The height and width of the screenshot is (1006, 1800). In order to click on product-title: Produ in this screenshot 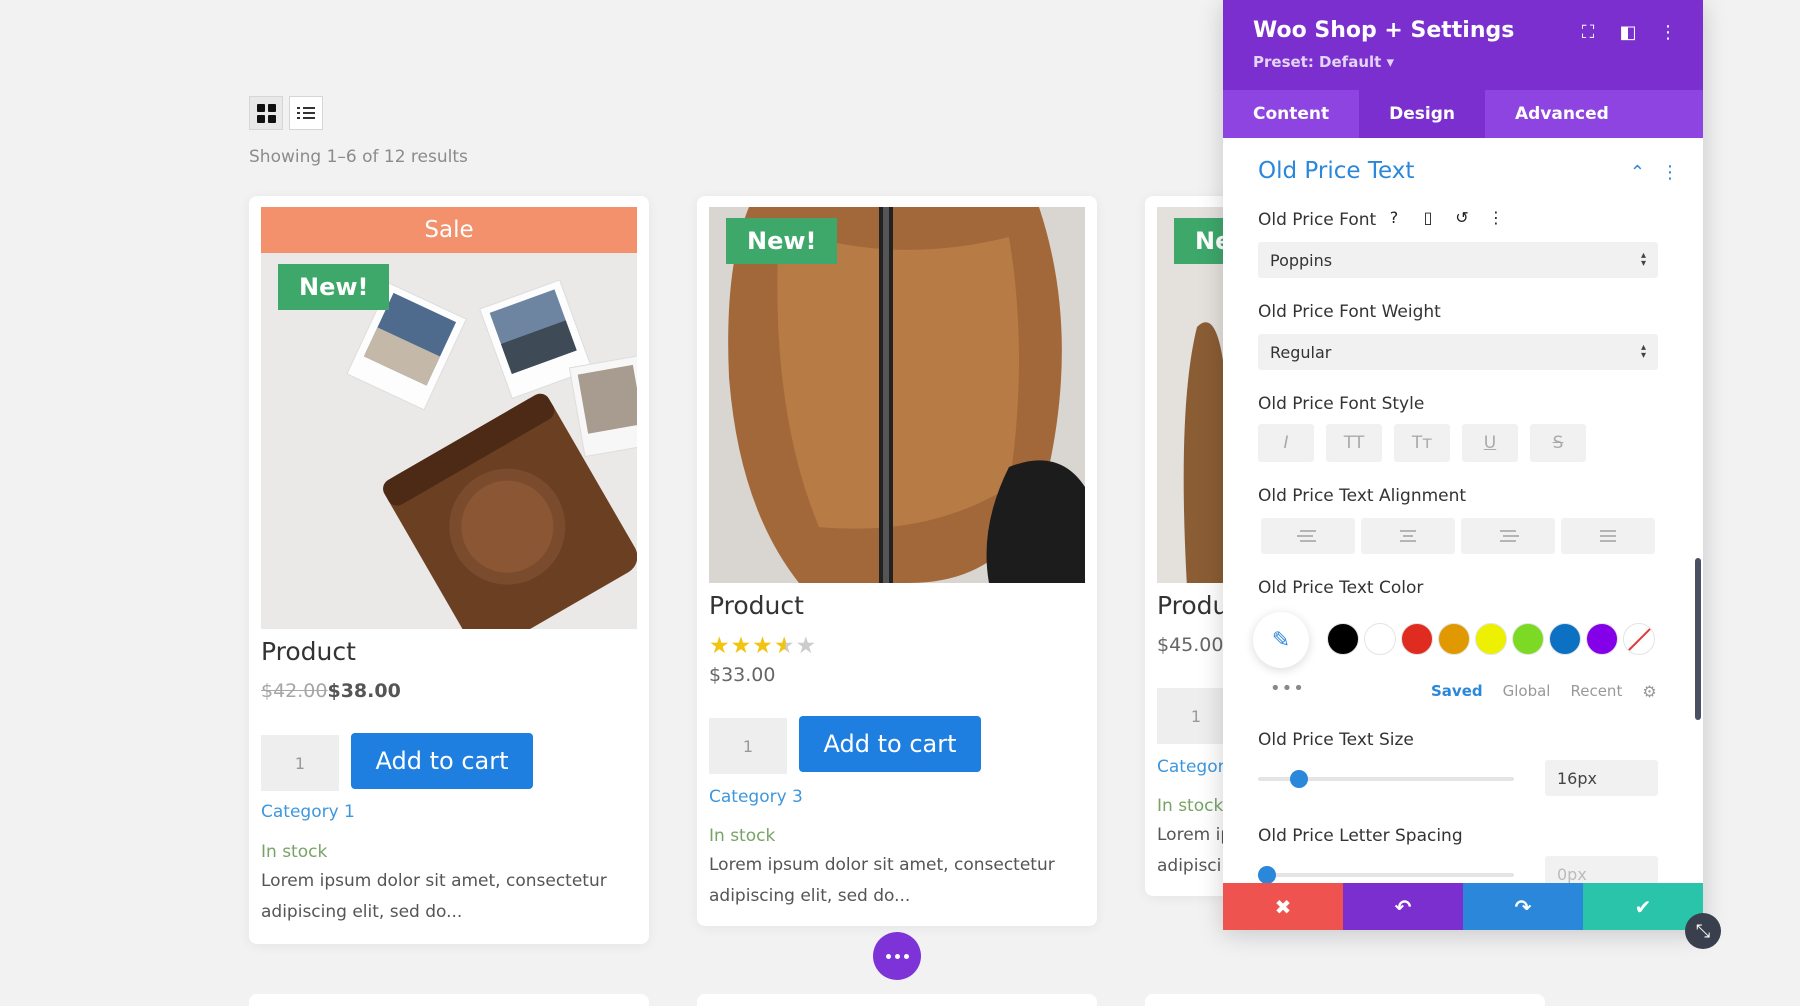, I will do `click(1192, 605)`.